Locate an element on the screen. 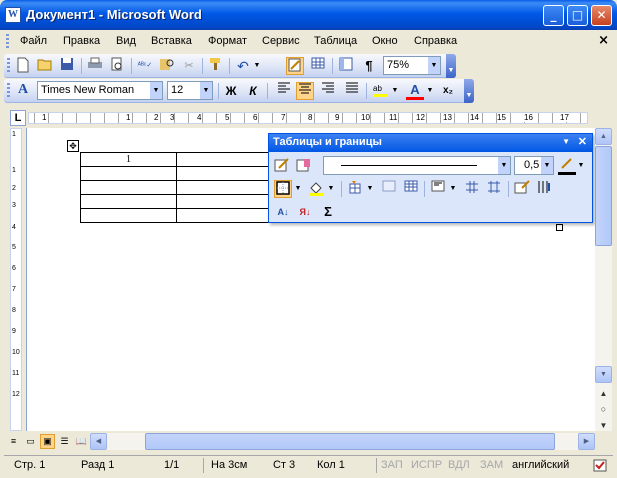 The width and height of the screenshot is (617, 478). close-button: ✕ is located at coordinates (601, 15).